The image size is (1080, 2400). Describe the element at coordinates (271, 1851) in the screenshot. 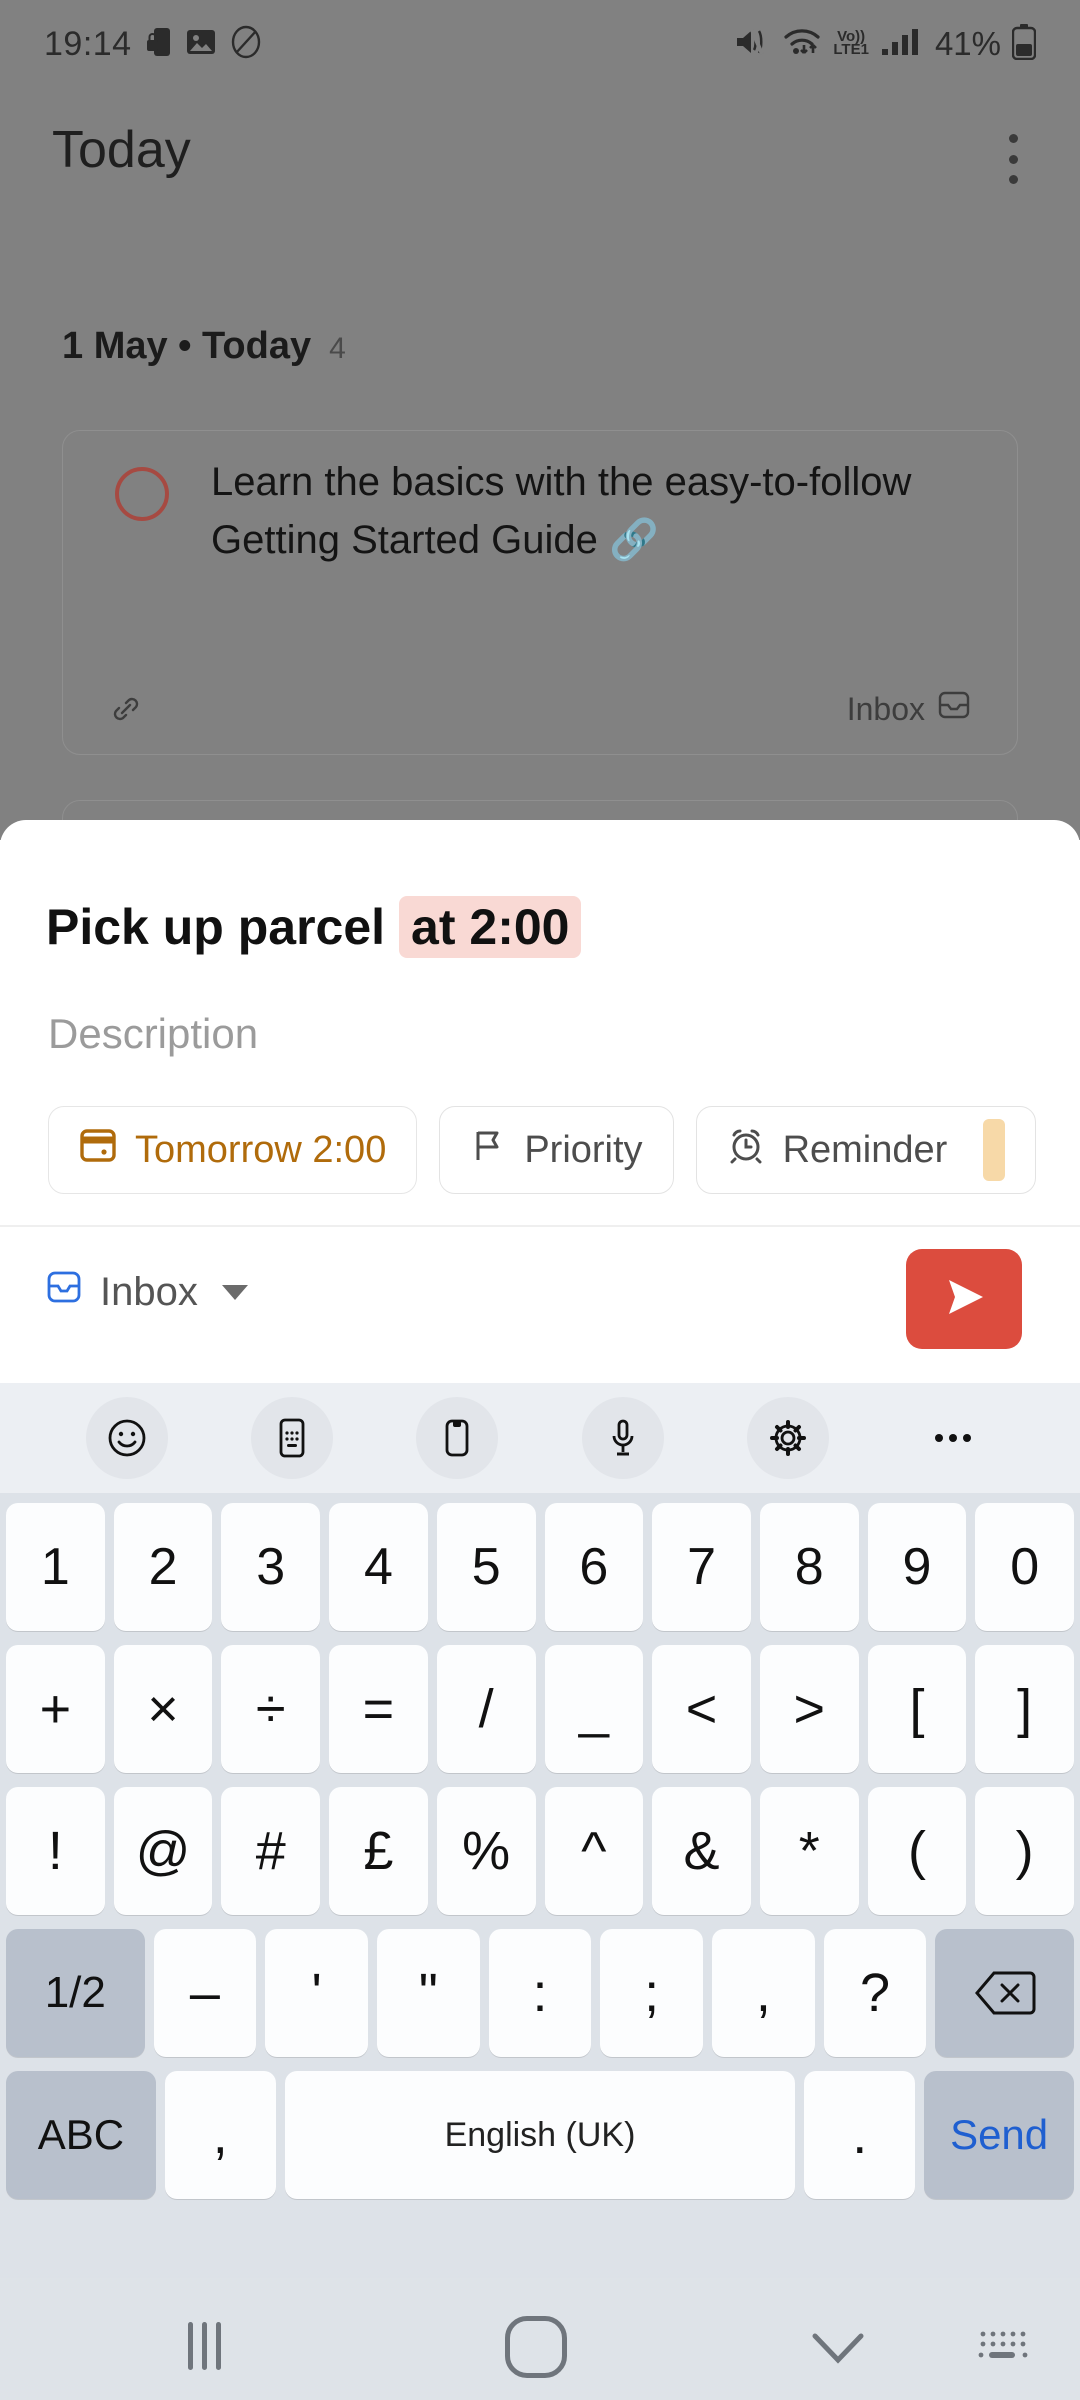

I see `key-hash: #` at that location.